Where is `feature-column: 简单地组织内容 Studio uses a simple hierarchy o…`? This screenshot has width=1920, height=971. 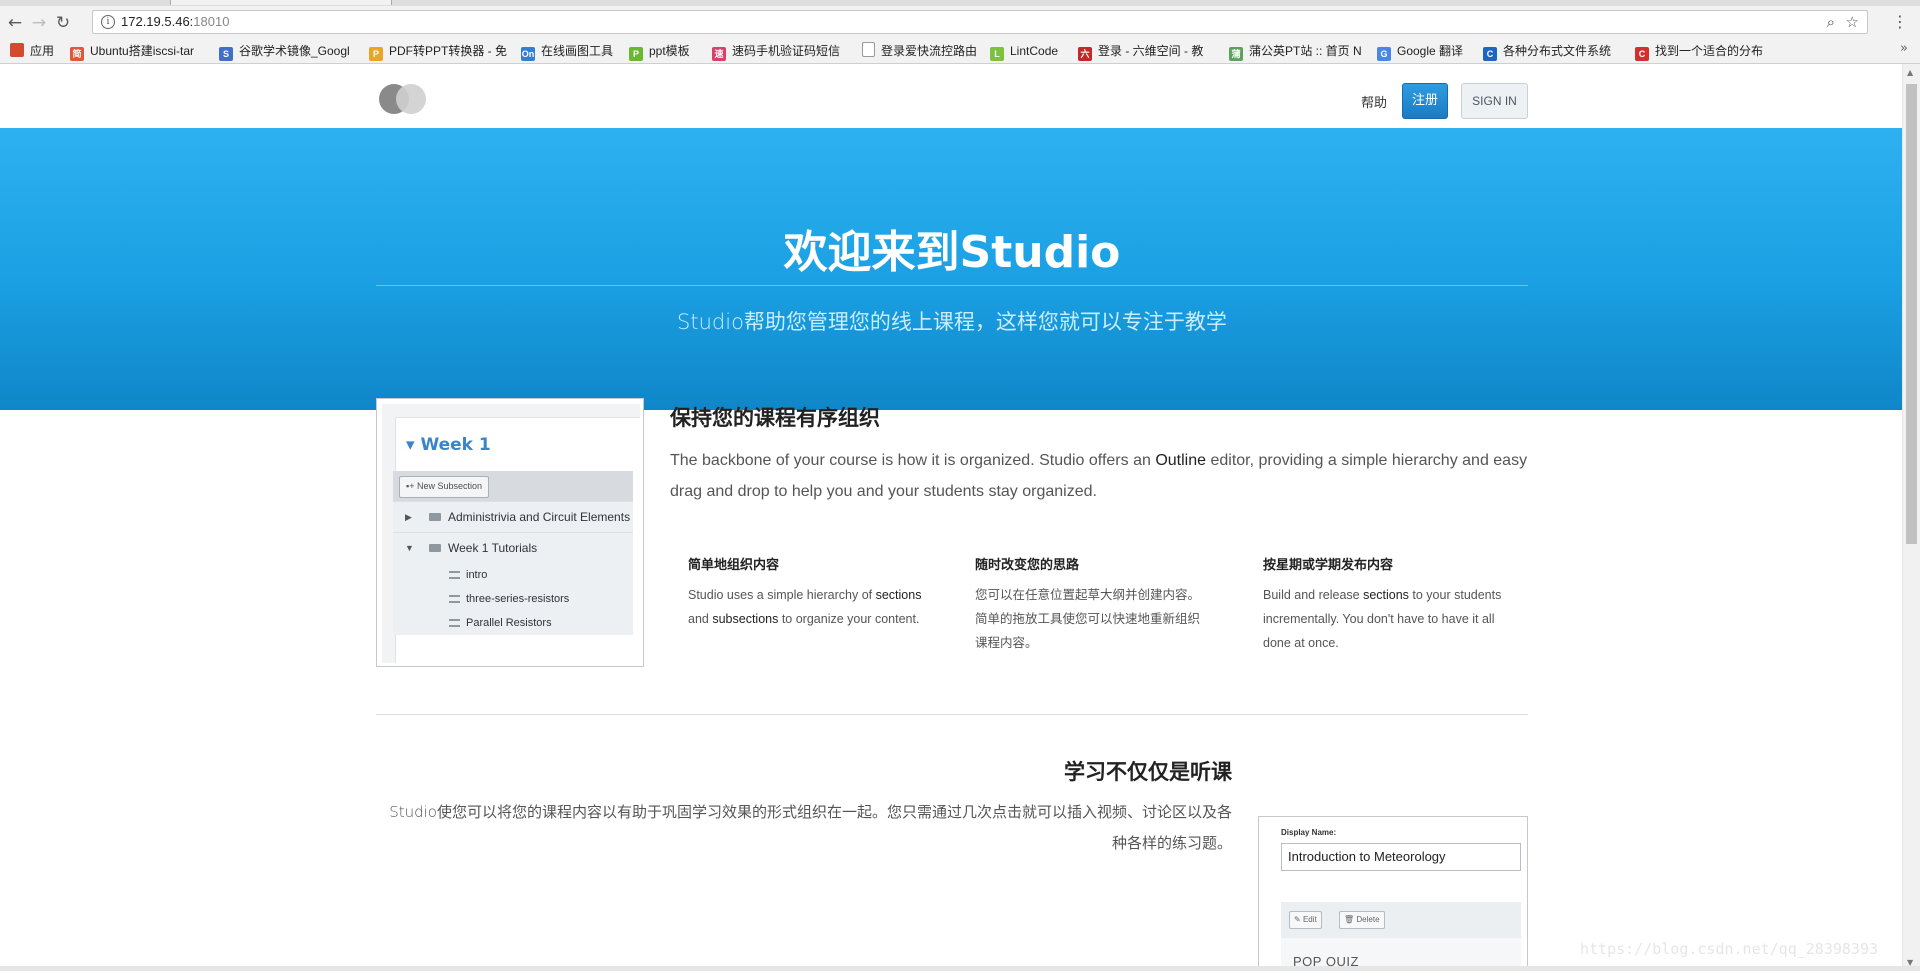
feature-column: 简单地组织内容 Studio uses a simple hierarchy o… is located at coordinates (808, 592).